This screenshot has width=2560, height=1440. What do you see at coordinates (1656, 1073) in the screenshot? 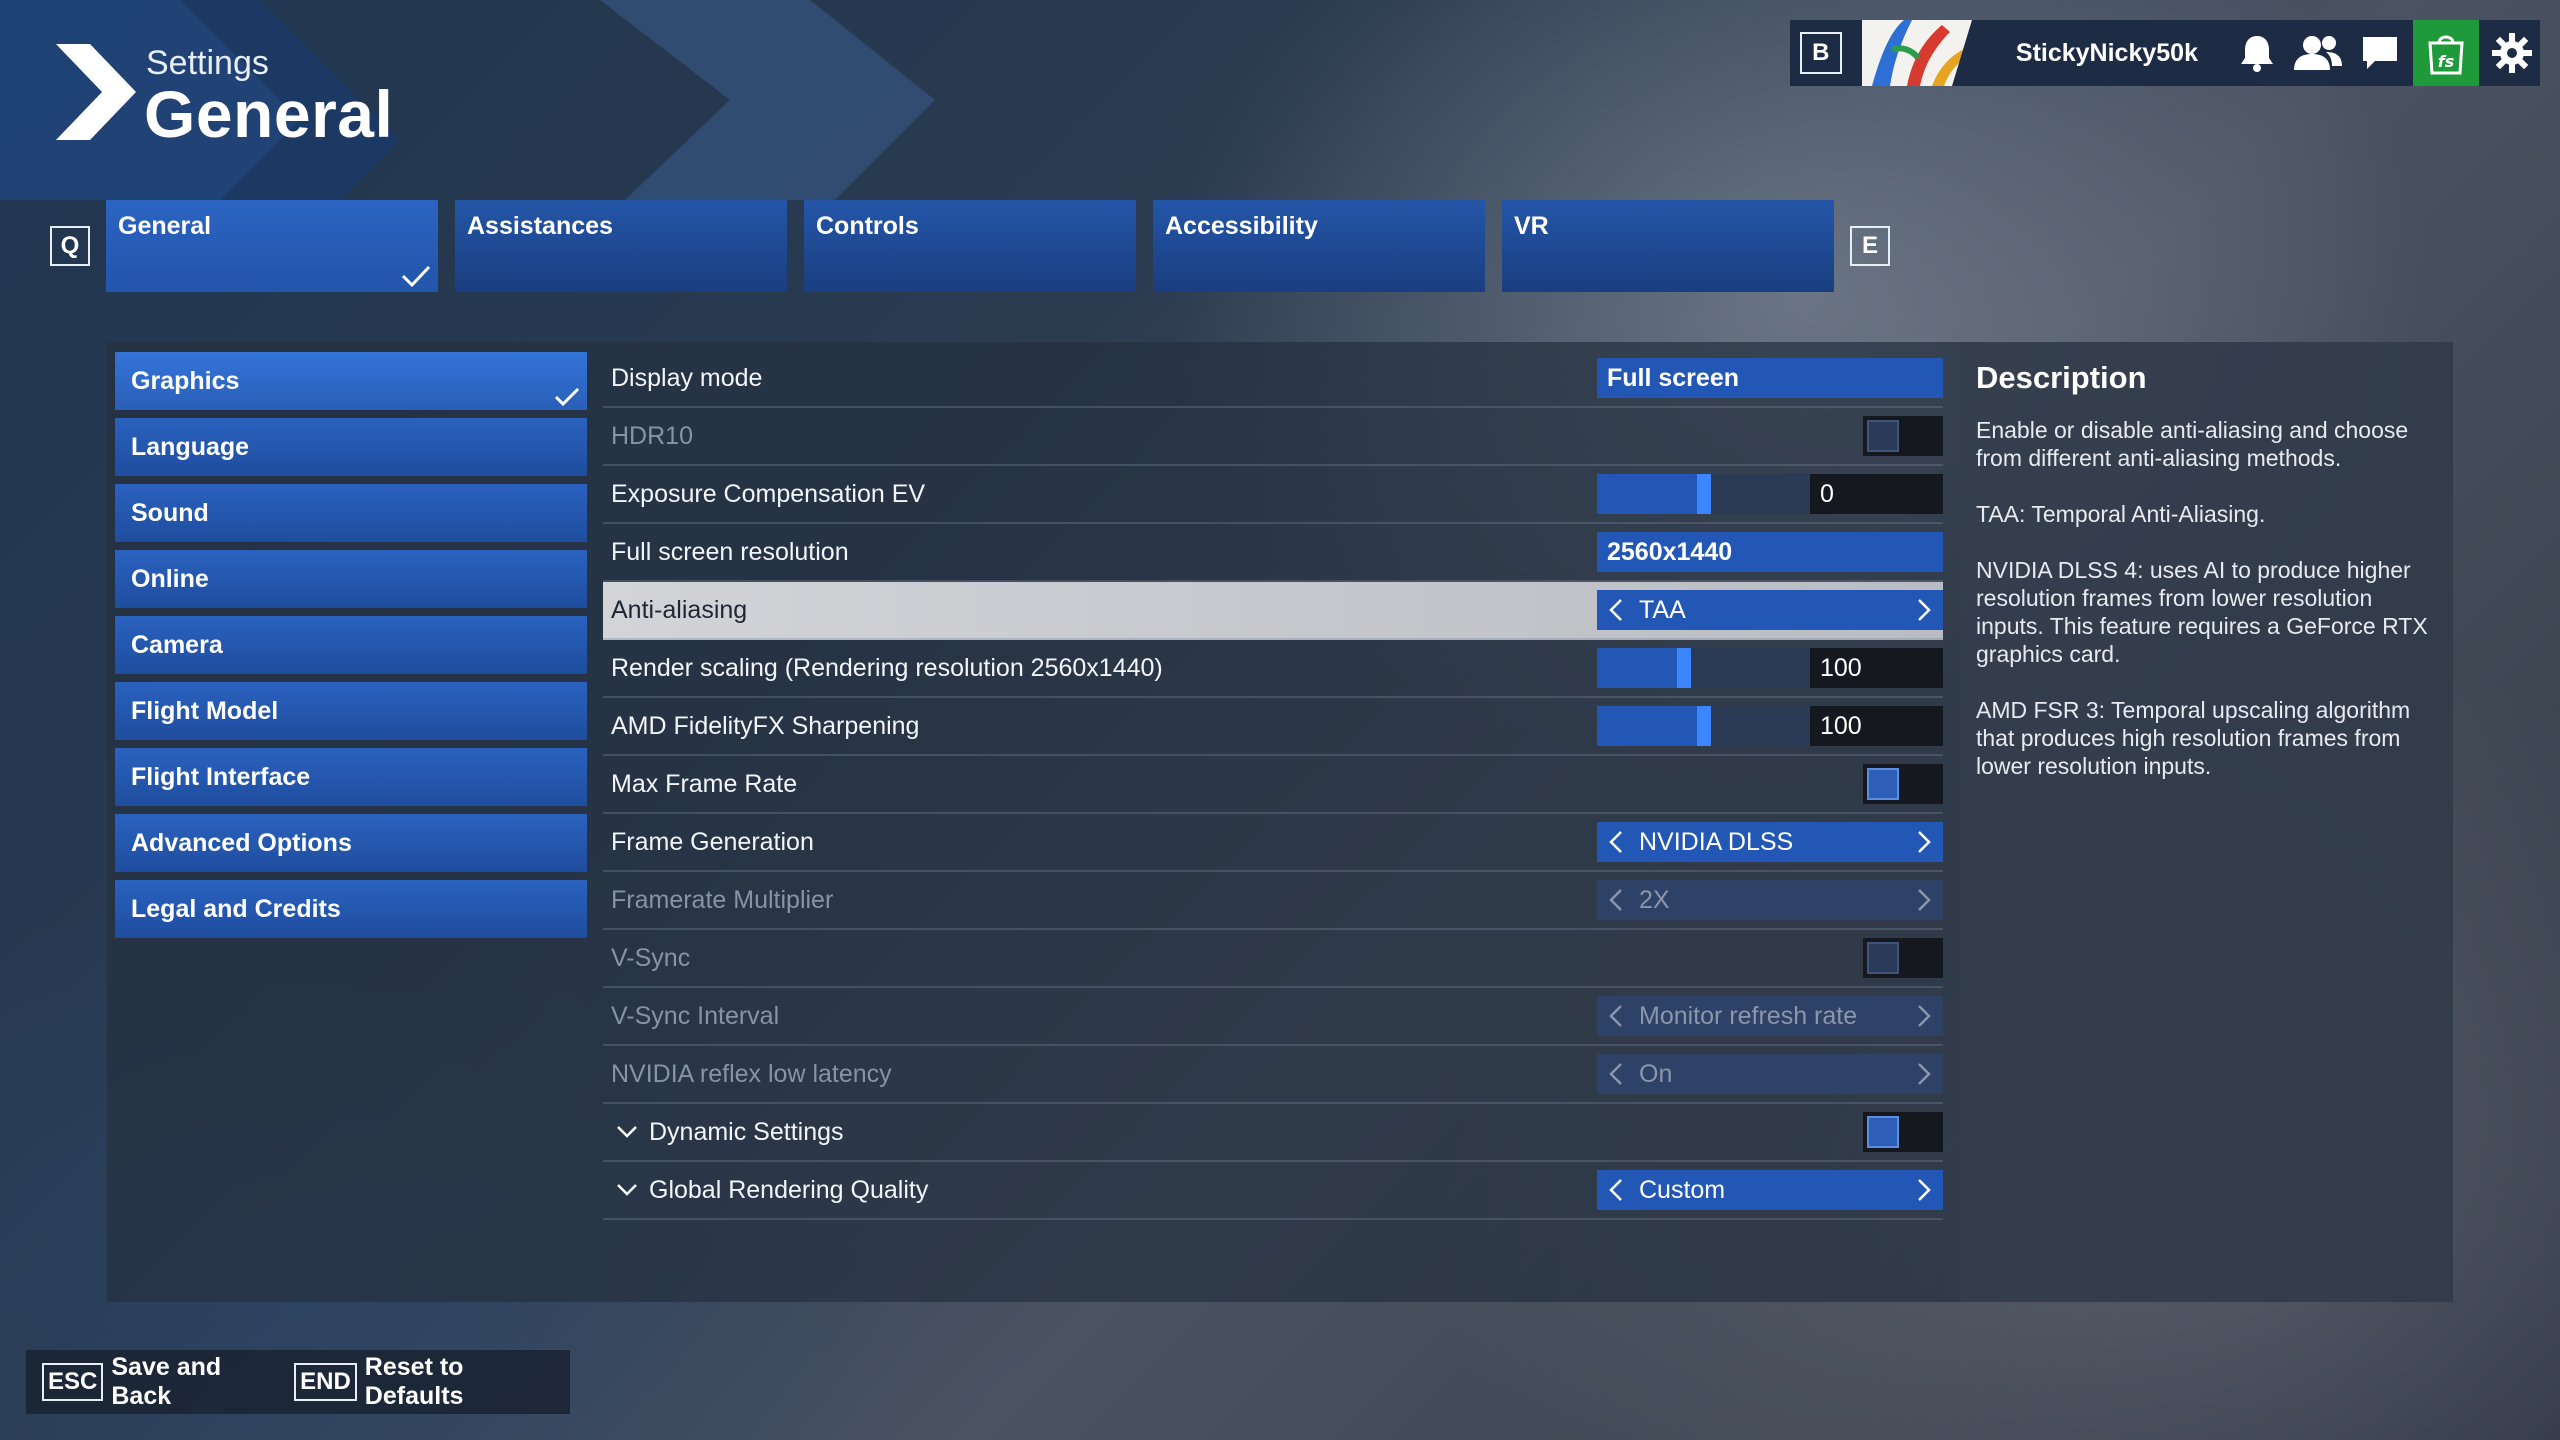
I see `selector-value: On` at bounding box center [1656, 1073].